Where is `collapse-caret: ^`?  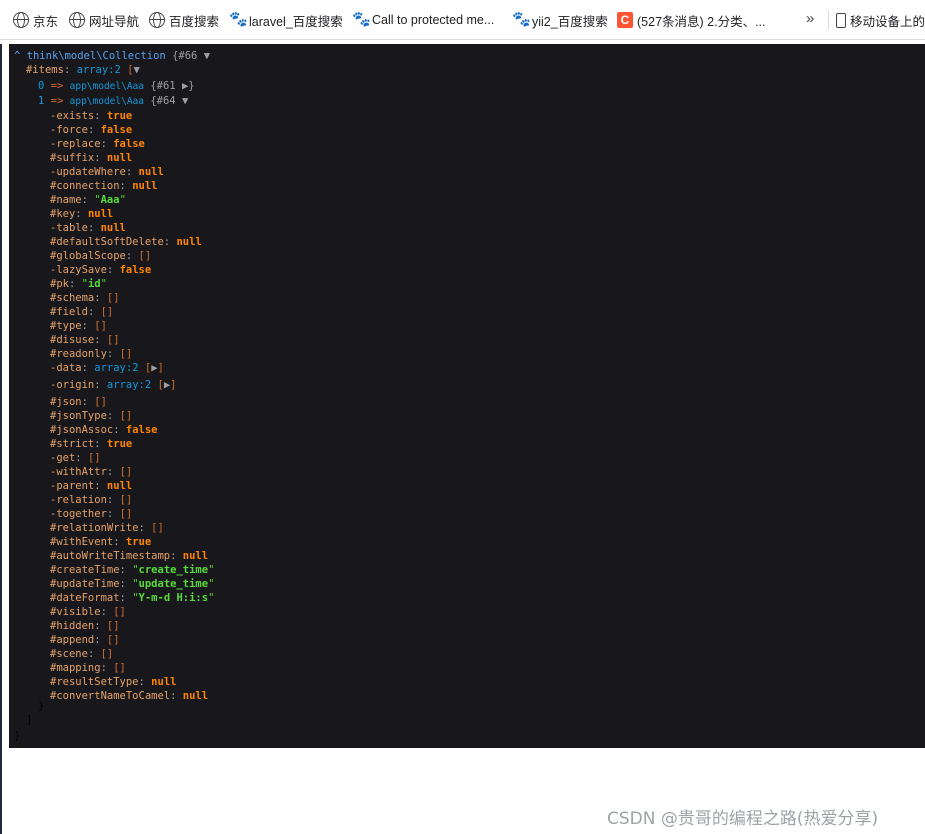
collapse-caret: ^ is located at coordinates (17, 56).